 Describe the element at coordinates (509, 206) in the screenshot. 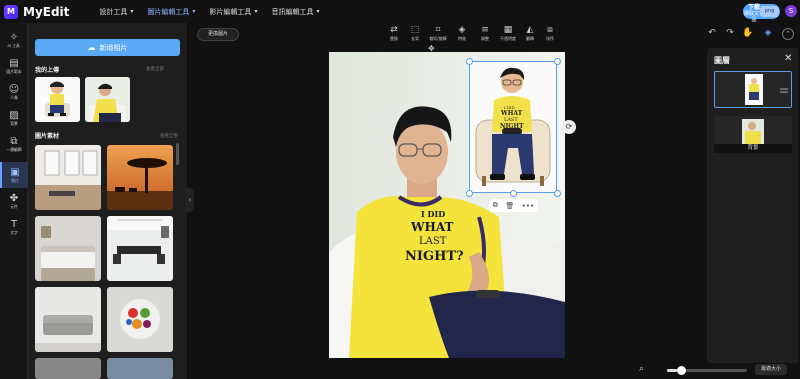

I see `trash-icon: 🗑` at that location.